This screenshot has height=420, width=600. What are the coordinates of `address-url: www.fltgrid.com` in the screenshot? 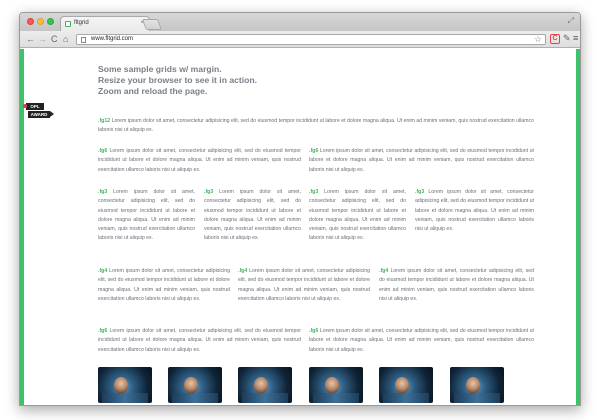 It's located at (112, 39).